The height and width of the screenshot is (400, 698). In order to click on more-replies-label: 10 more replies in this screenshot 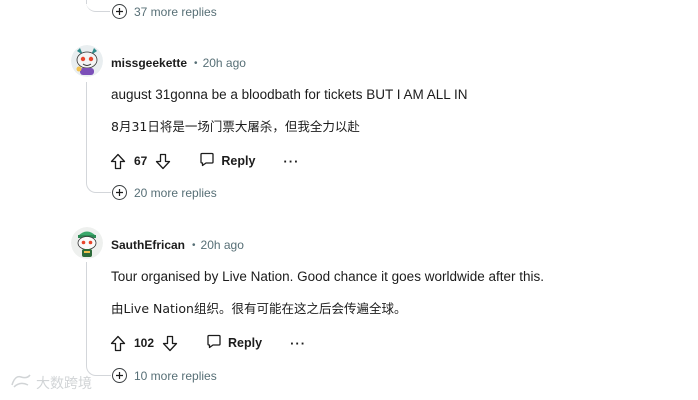, I will do `click(175, 375)`.